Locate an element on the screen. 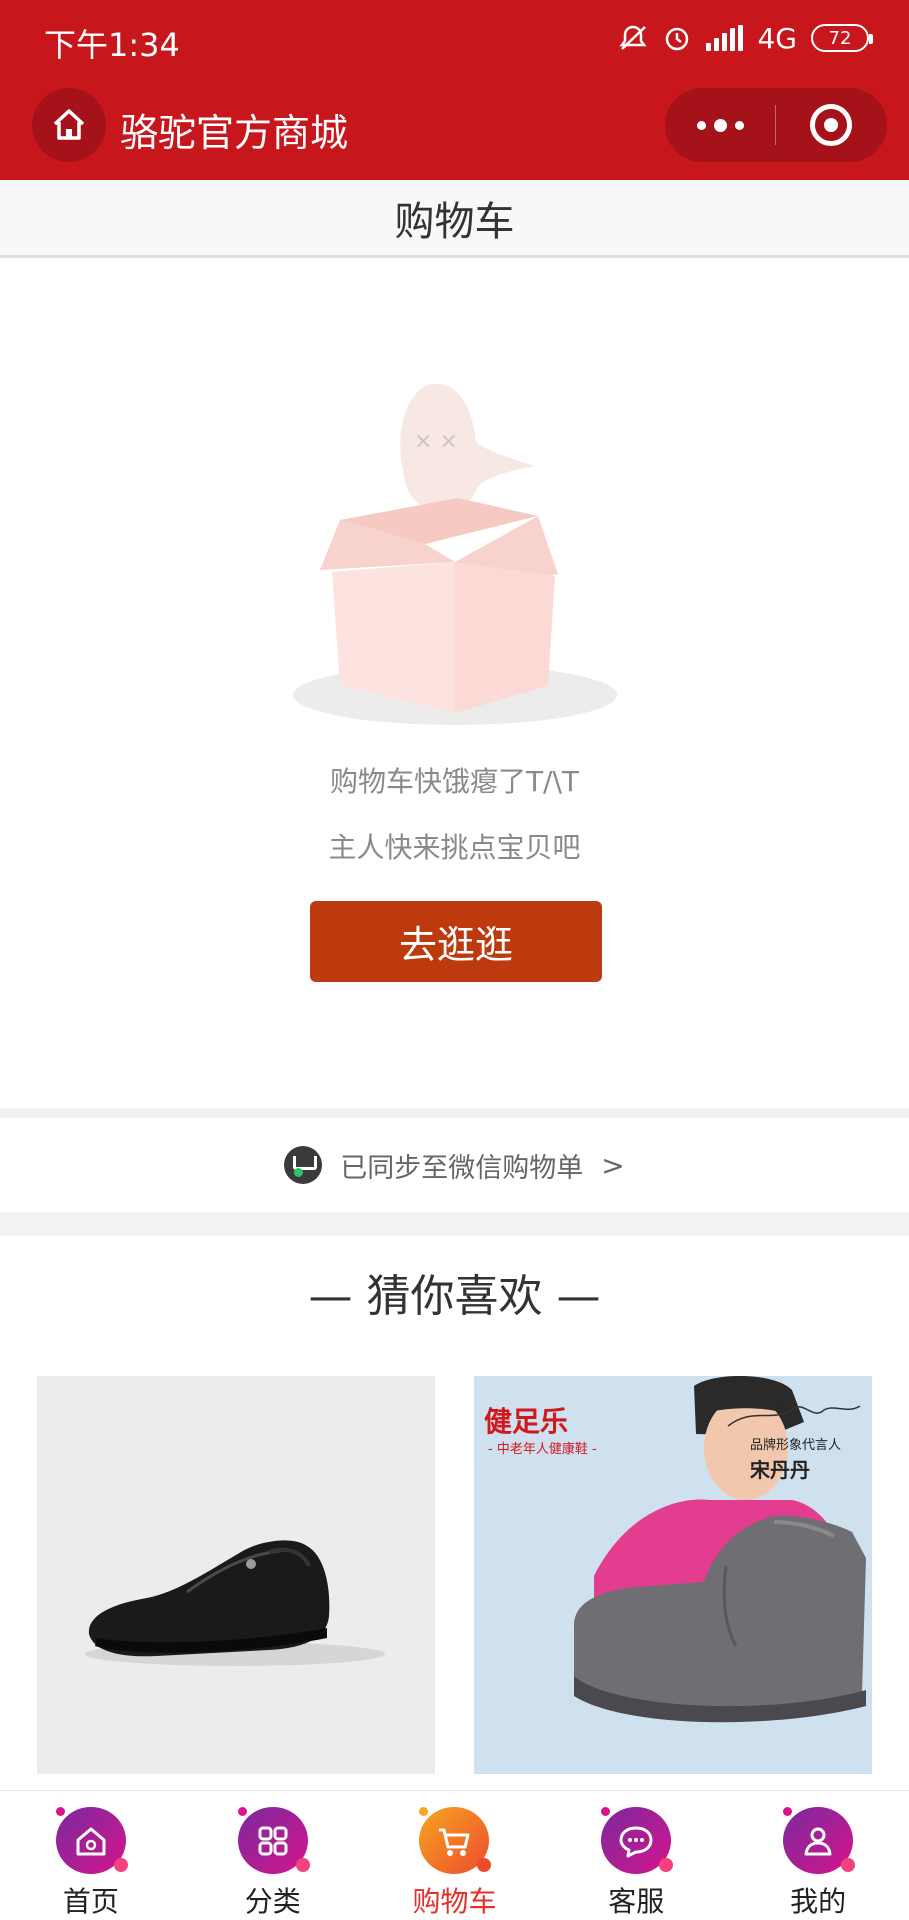 This screenshot has height=1920, width=909. product-card: 健足乐 - 中老年人健康鞋 - 品牌形象代言人 宋丹丹 is located at coordinates (673, 1575).